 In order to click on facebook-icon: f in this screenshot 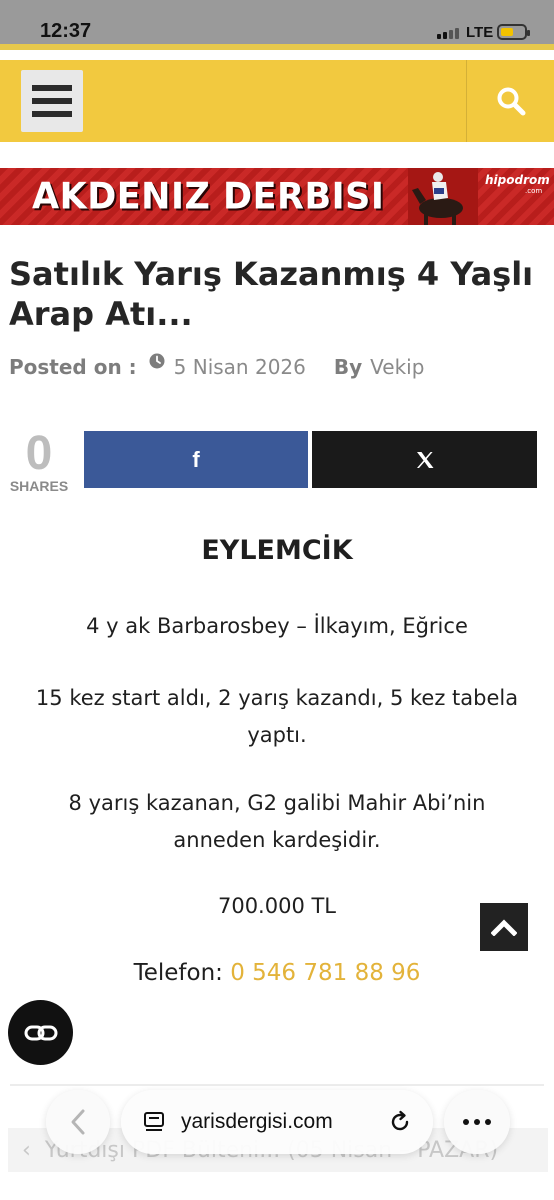, I will do `click(196, 459)`.